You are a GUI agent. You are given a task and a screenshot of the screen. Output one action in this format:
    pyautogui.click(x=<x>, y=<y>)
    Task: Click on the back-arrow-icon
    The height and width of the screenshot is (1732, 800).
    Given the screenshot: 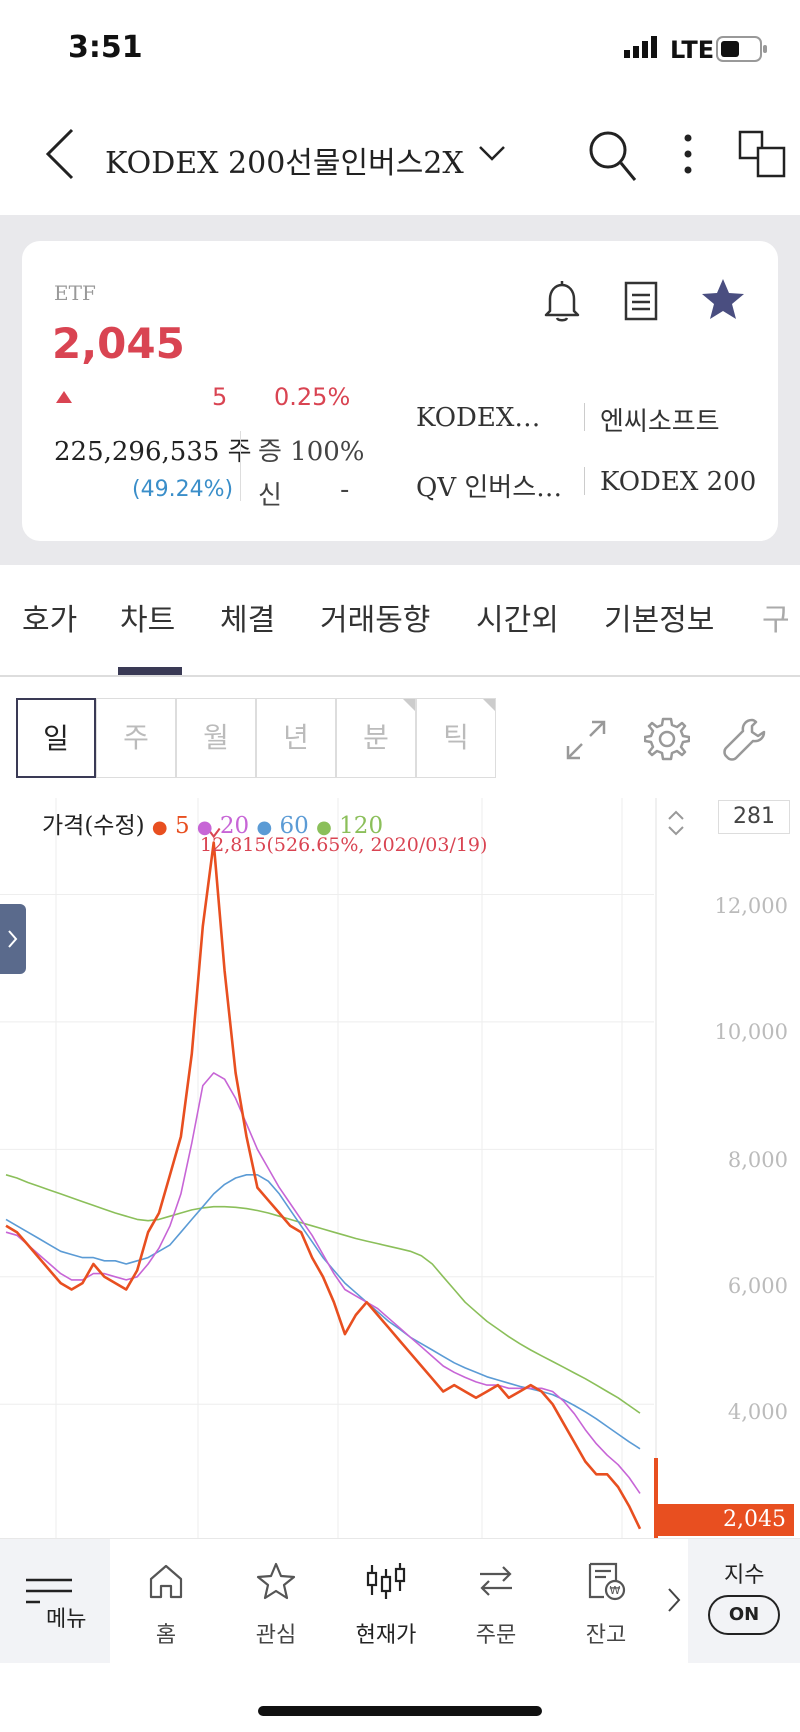 What is the action you would take?
    pyautogui.click(x=60, y=154)
    